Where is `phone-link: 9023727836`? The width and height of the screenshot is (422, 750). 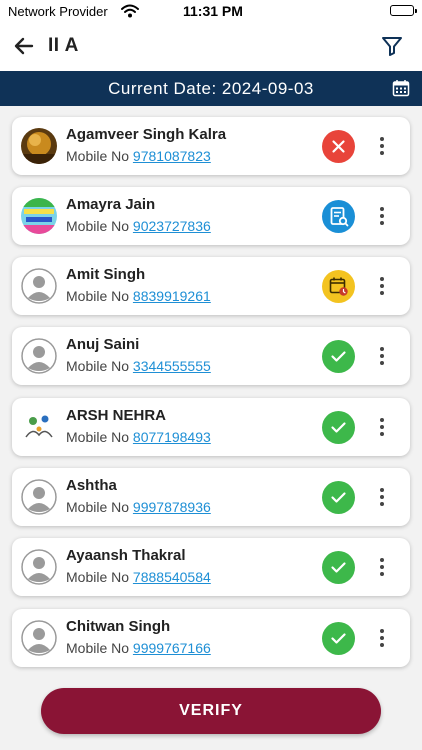 phone-link: 9023727836 is located at coordinates (172, 226).